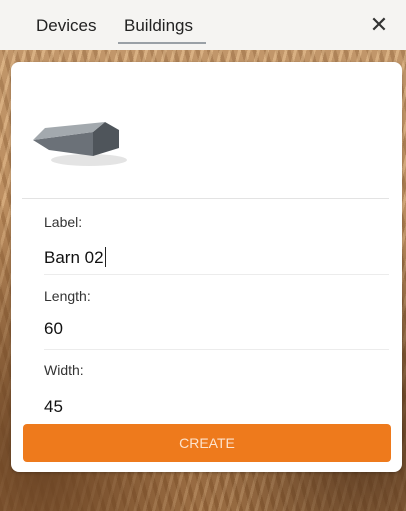  Describe the element at coordinates (105, 257) in the screenshot. I see `text-cursor` at that location.